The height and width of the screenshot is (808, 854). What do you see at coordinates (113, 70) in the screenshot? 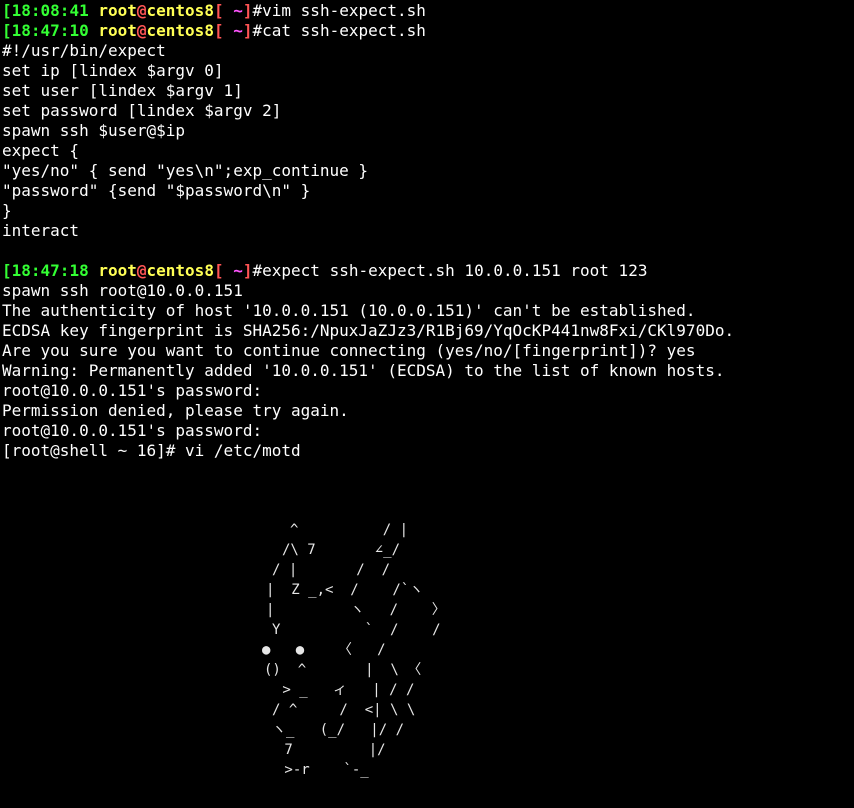
I see `script-line: set ip [lindex $argv 0]` at bounding box center [113, 70].